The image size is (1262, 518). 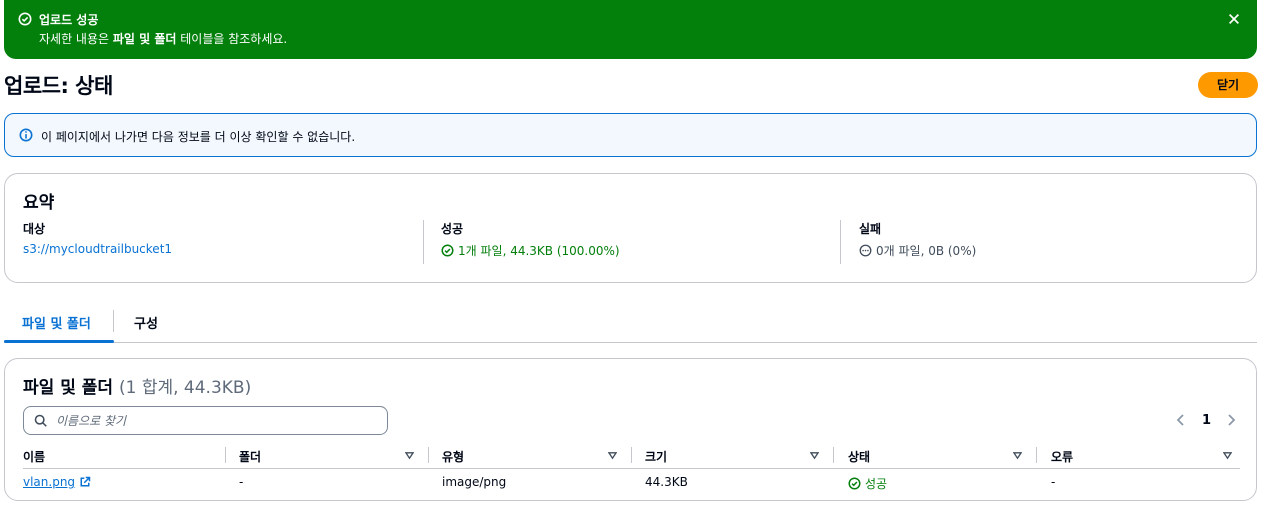 What do you see at coordinates (34, 229) in the screenshot?
I see `destination-label: 대상` at bounding box center [34, 229].